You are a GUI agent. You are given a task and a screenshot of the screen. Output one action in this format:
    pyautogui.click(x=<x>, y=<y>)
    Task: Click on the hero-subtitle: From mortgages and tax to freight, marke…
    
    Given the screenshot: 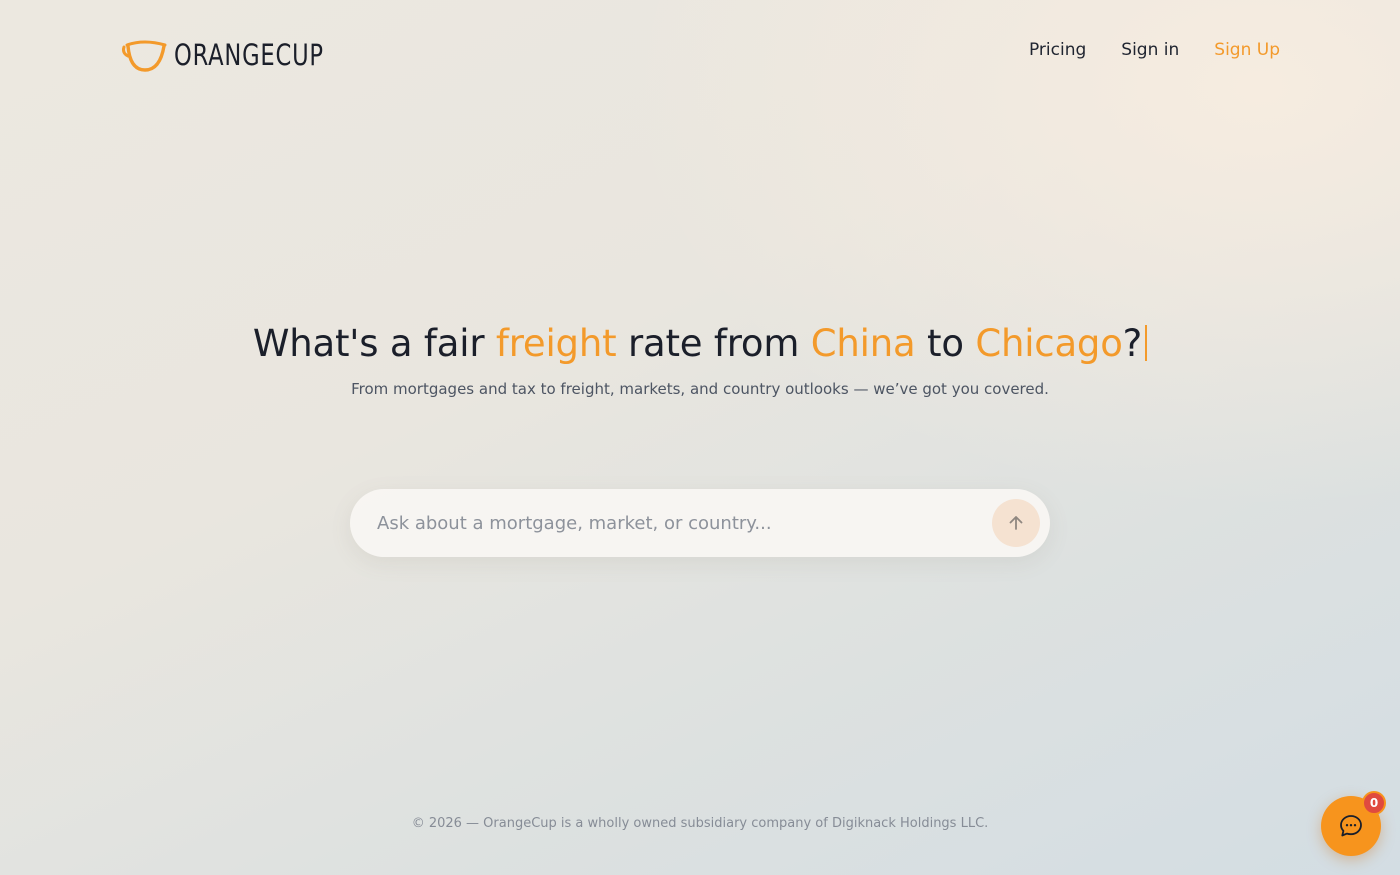 What is the action you would take?
    pyautogui.click(x=700, y=389)
    